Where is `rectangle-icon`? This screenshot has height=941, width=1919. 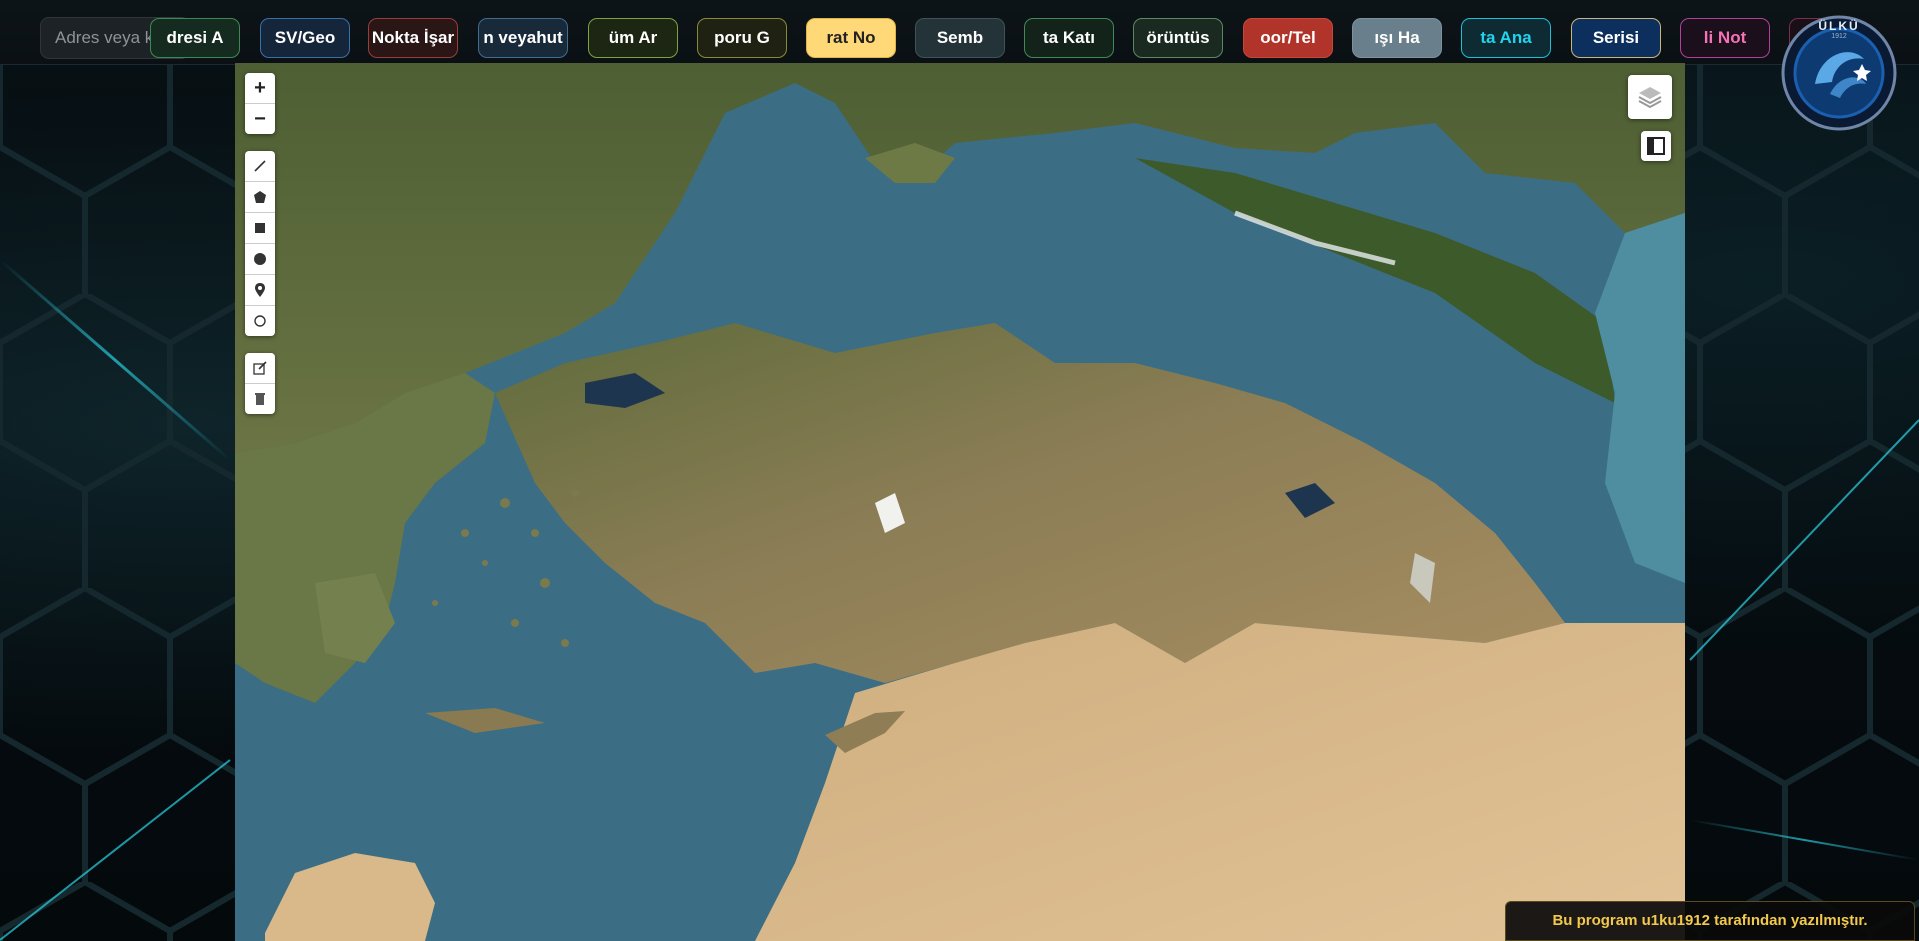 rectangle-icon is located at coordinates (260, 228).